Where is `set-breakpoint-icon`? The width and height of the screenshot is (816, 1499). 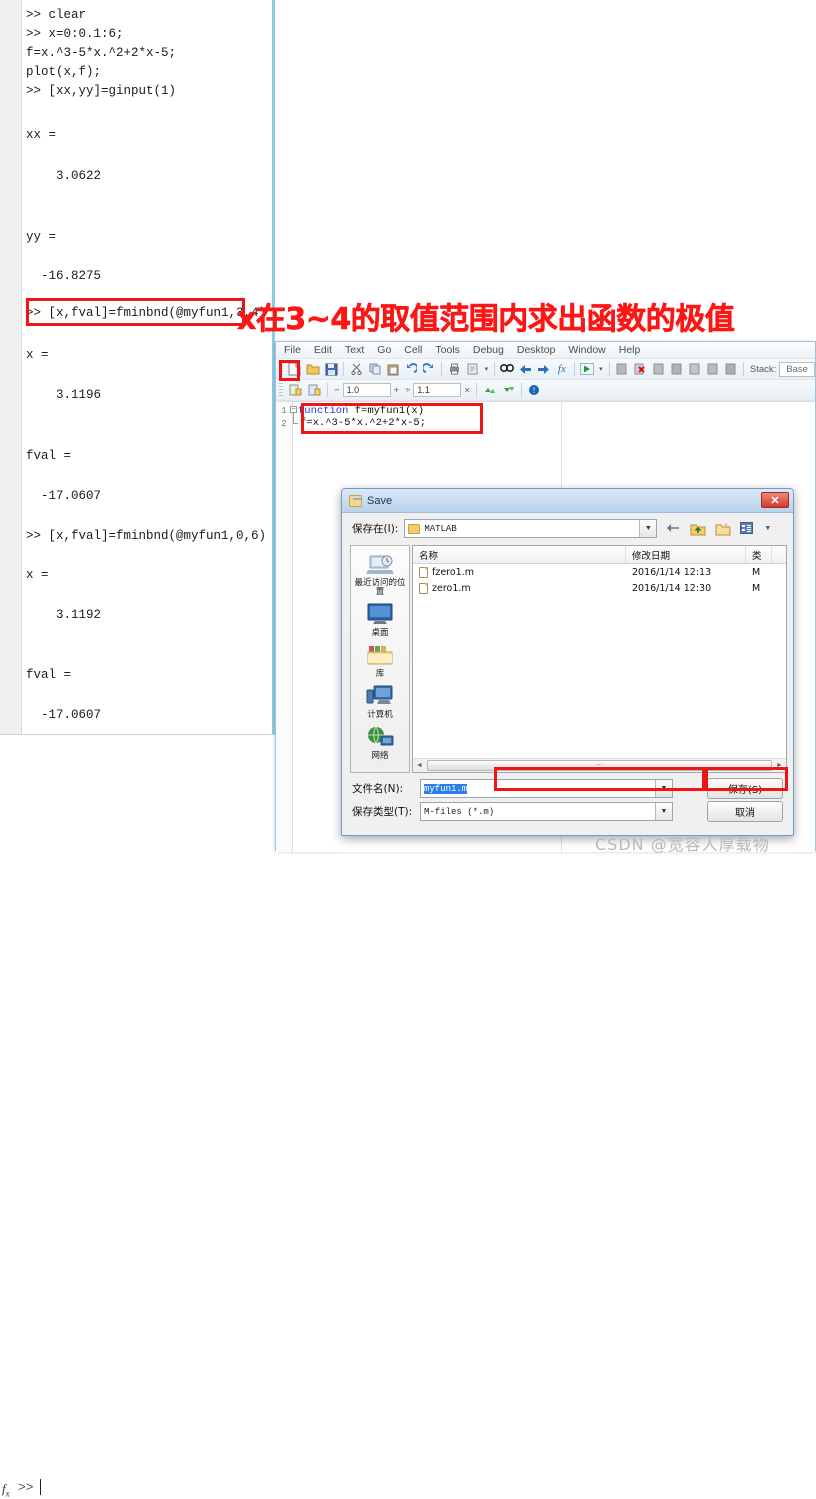 set-breakpoint-icon is located at coordinates (622, 369).